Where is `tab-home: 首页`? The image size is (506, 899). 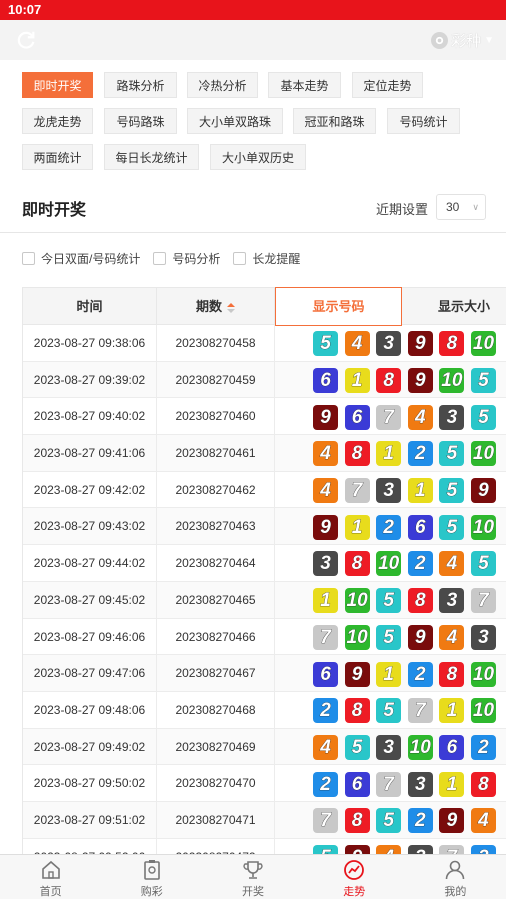
tab-home: 首页 is located at coordinates (50, 877).